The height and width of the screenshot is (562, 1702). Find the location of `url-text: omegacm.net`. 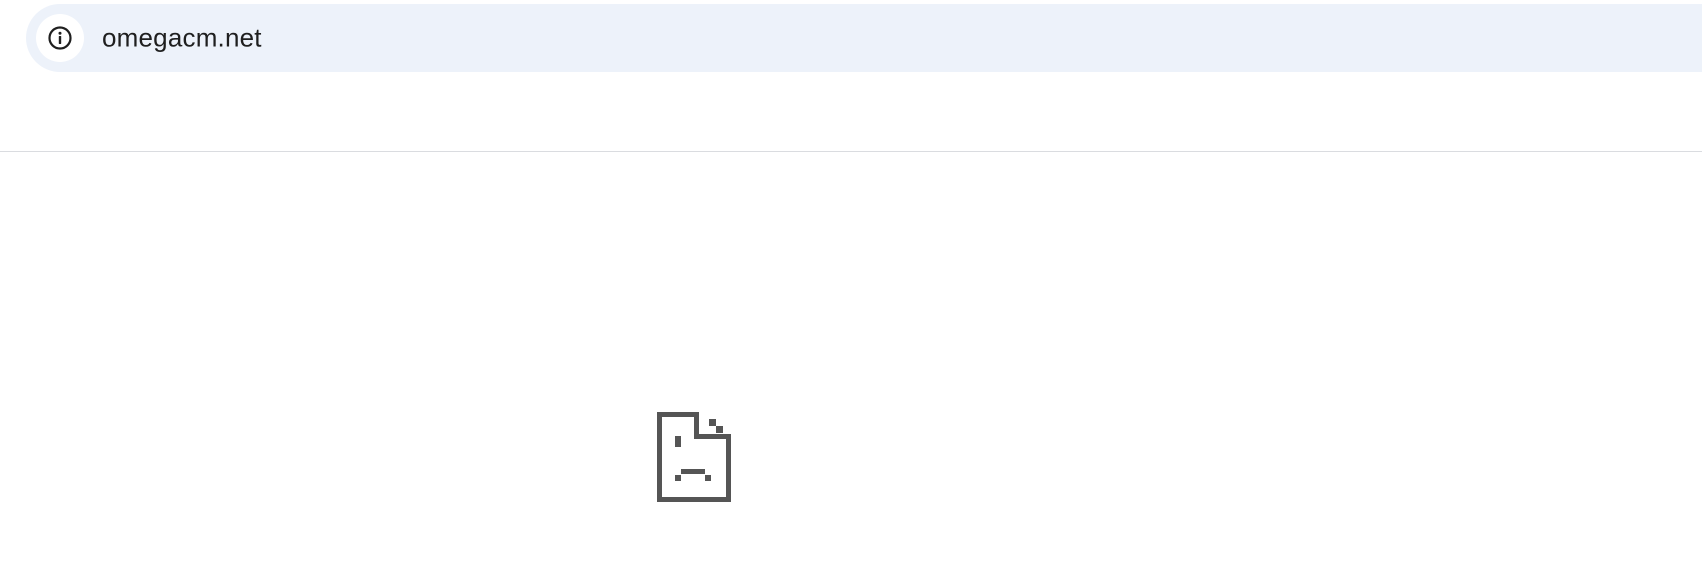

url-text: omegacm.net is located at coordinates (182, 38).